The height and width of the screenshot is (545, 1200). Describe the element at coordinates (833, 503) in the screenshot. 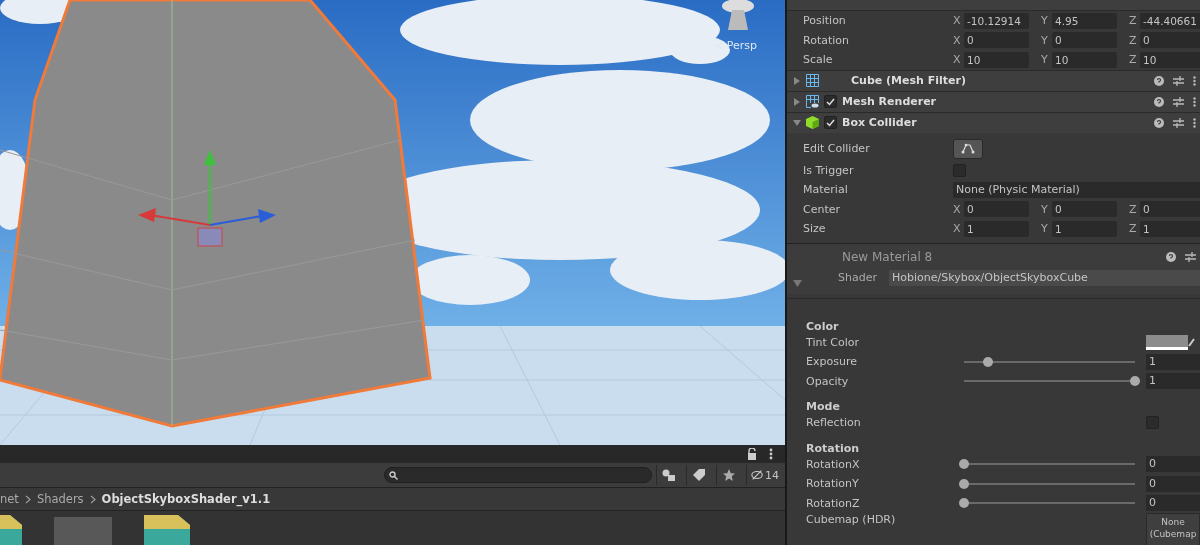

I see `property-label: RotationZ` at that location.